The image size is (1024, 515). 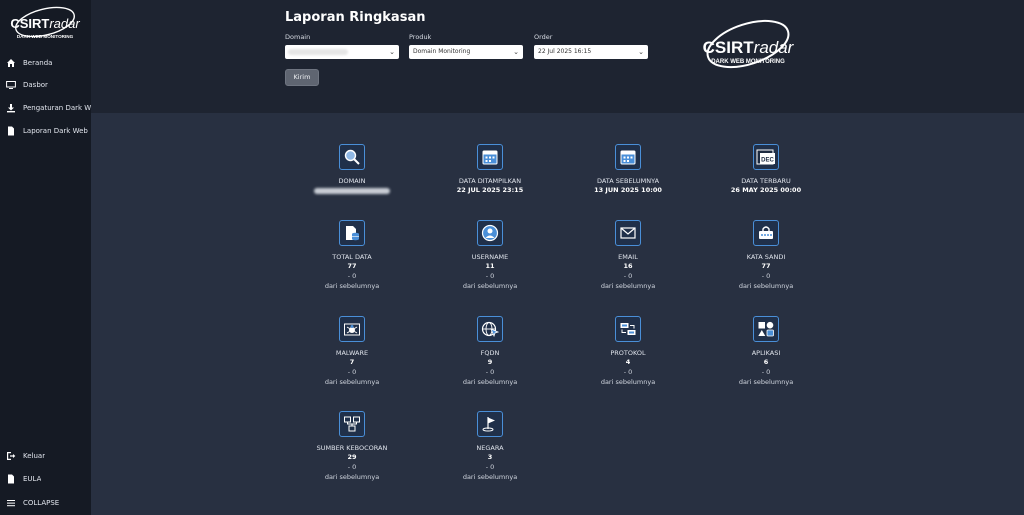 I want to click on sidebar-item-beranda: Beranda, so click(x=45, y=63).